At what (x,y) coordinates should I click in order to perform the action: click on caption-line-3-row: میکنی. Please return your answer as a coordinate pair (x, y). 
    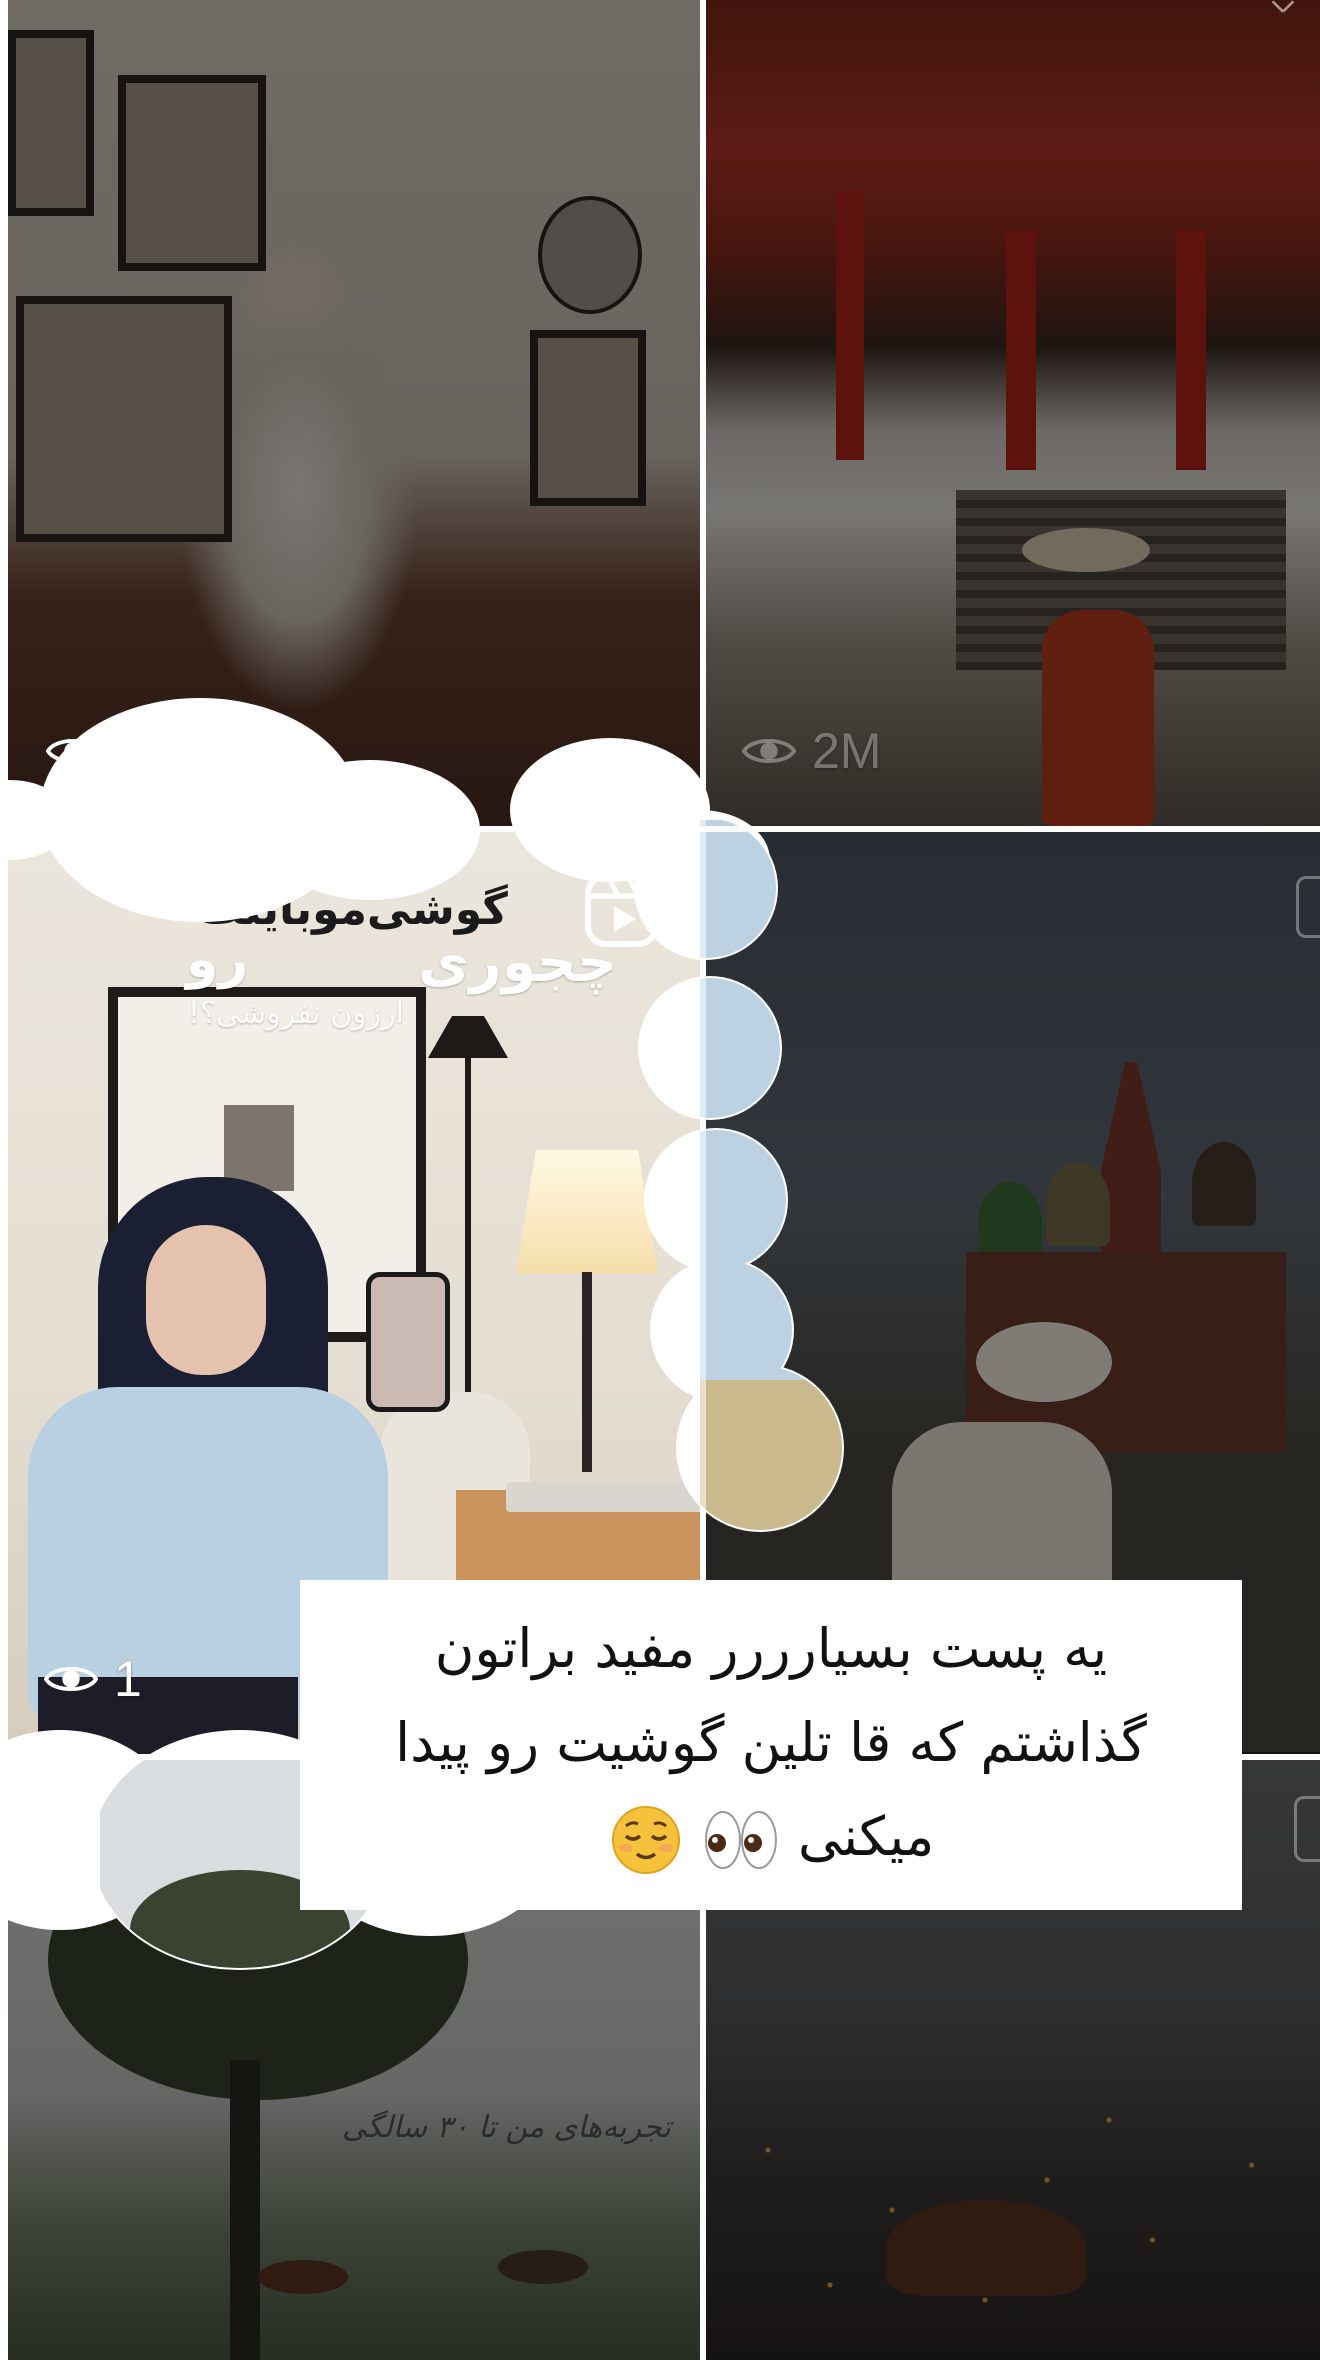
    Looking at the image, I should click on (771, 1837).